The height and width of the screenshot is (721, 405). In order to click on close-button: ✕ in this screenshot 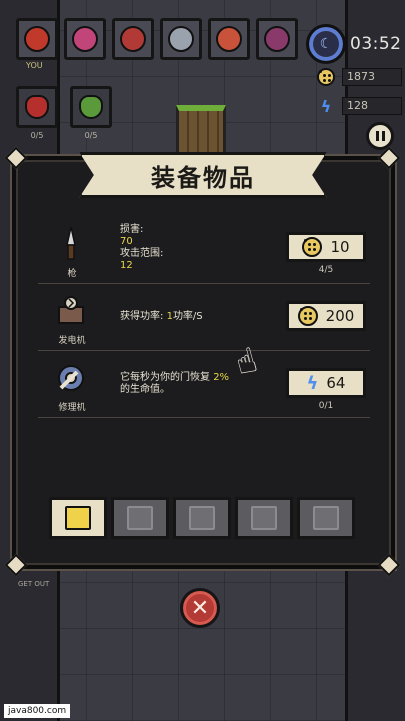, I will do `click(200, 608)`.